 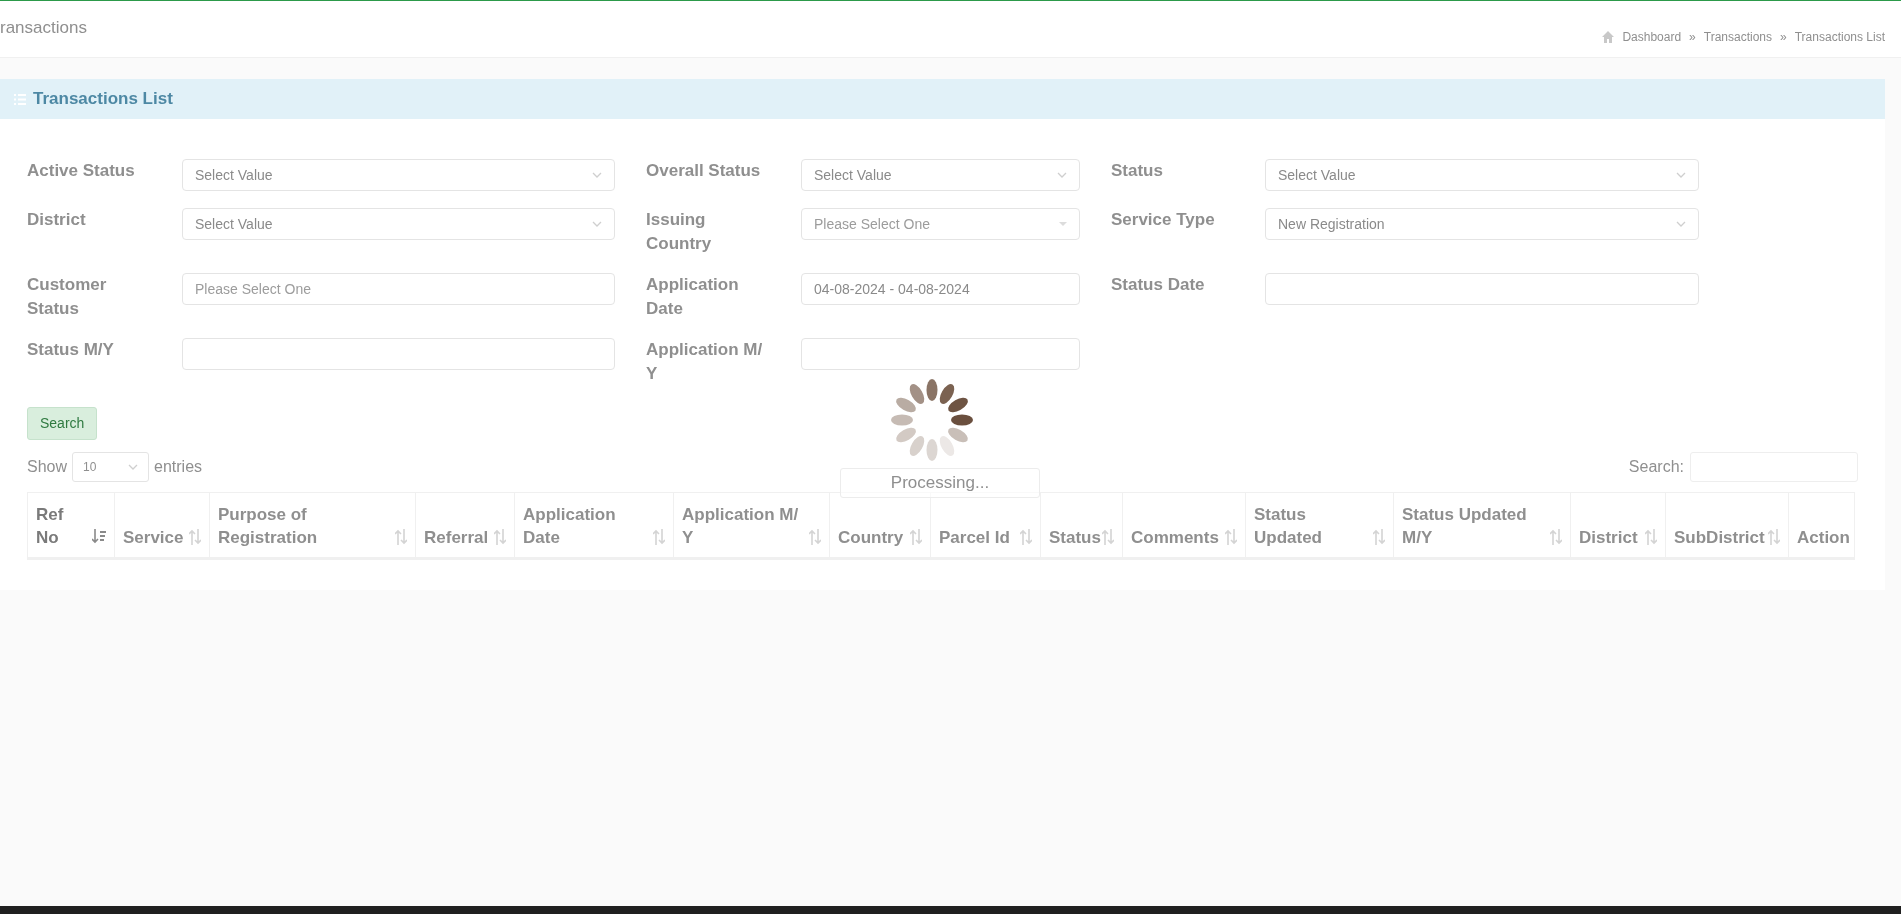 I want to click on column-header: SubDistrict, so click(x=1727, y=525).